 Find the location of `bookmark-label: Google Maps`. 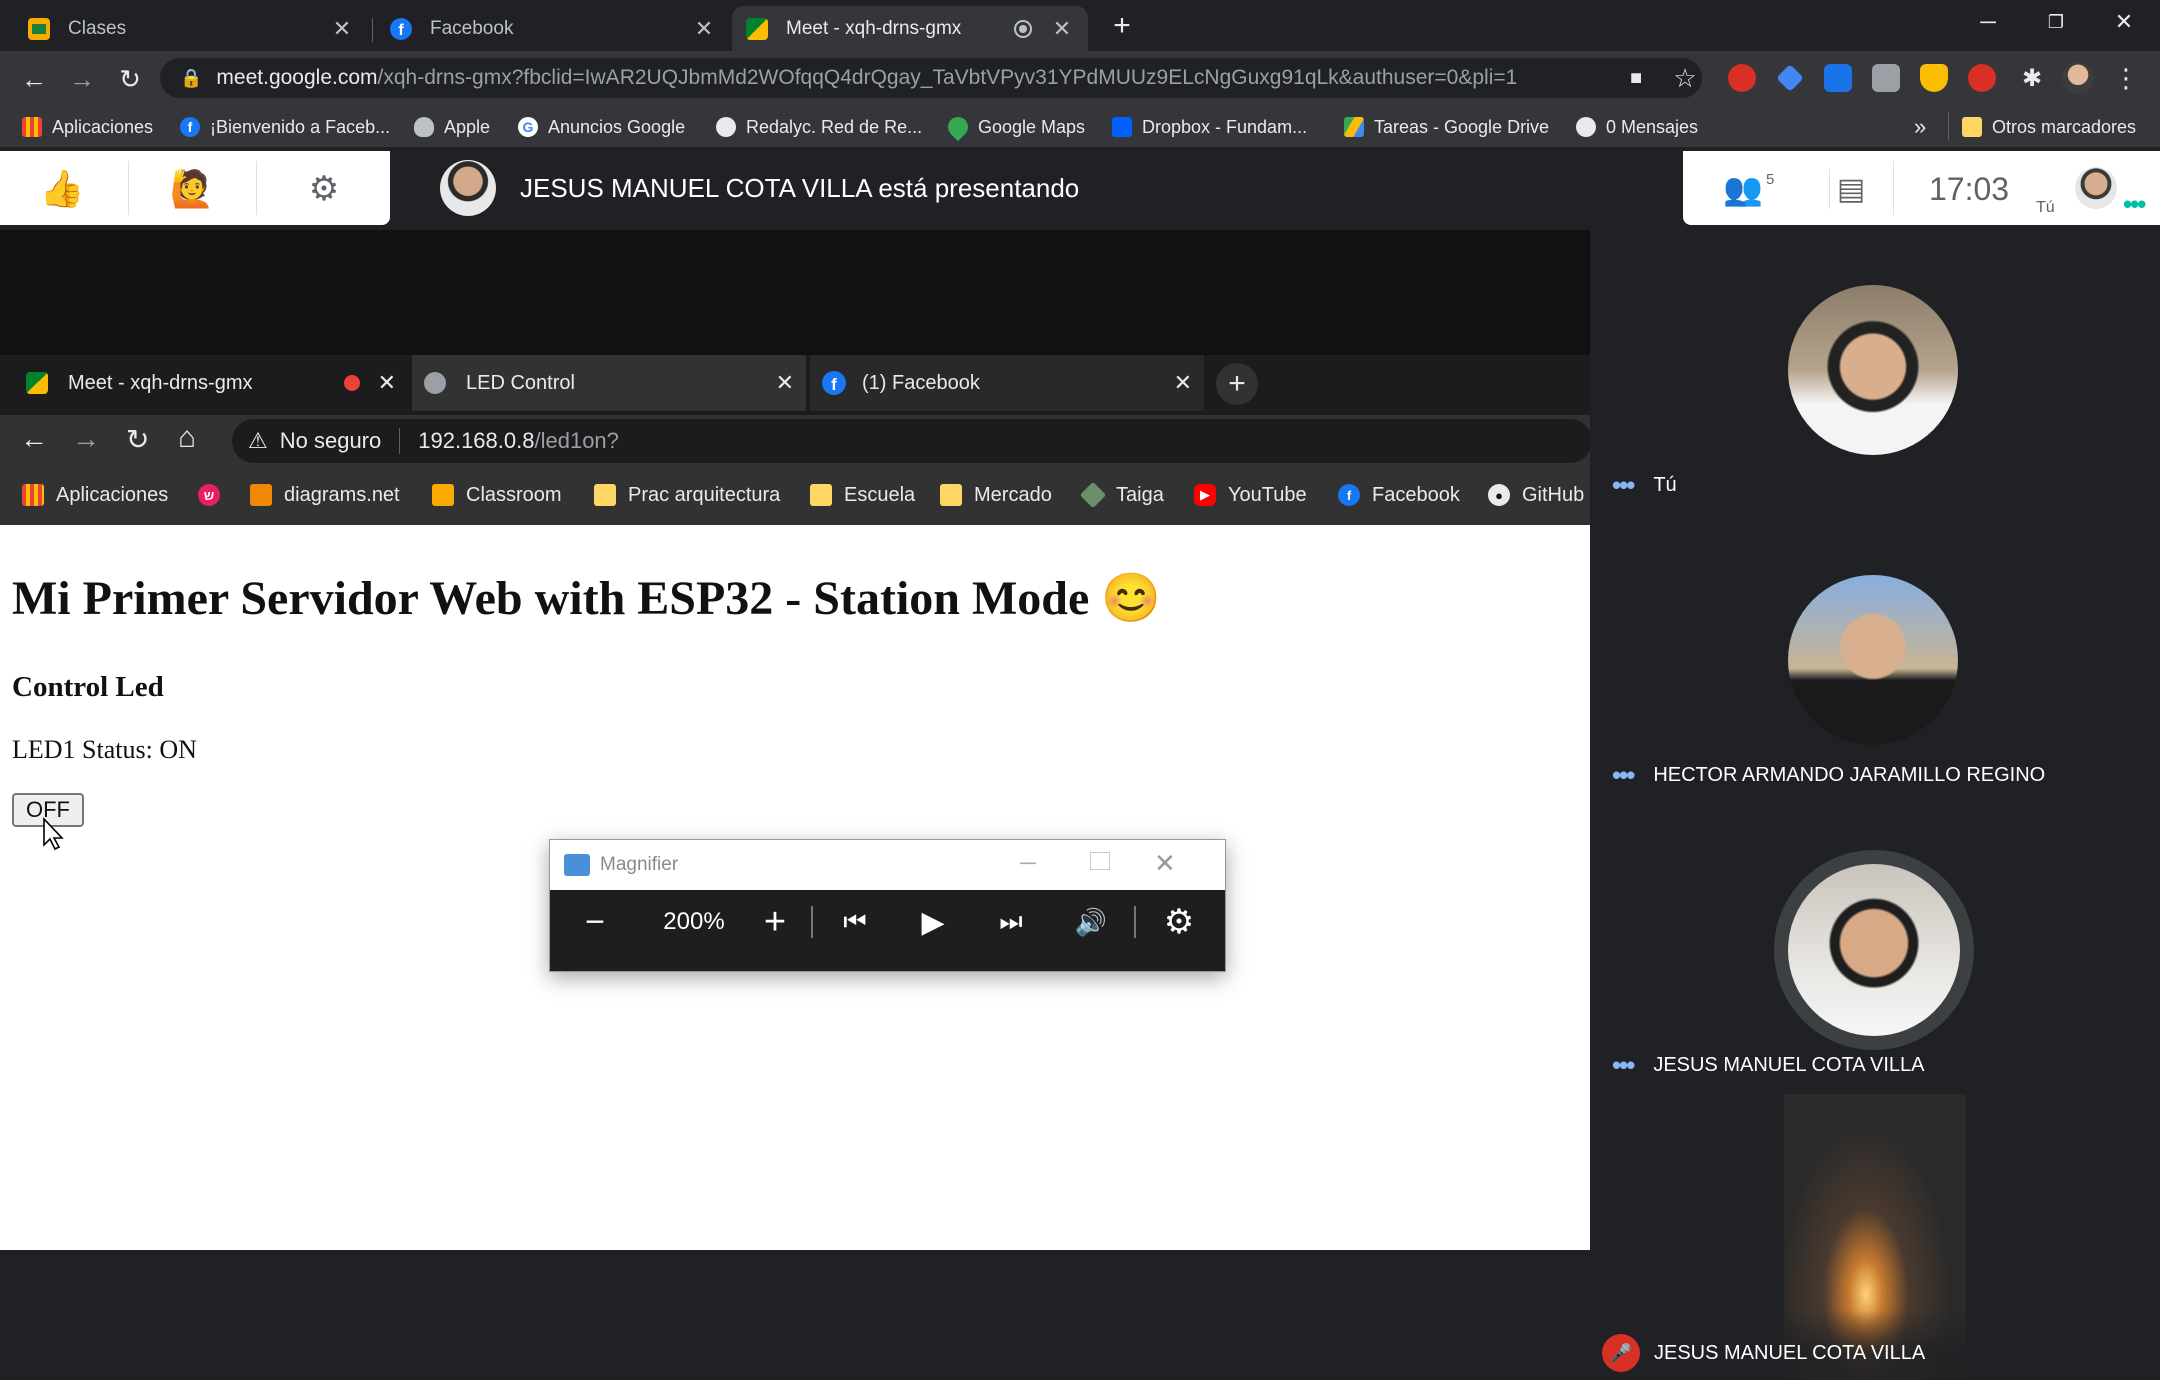

bookmark-label: Google Maps is located at coordinates (1032, 126).